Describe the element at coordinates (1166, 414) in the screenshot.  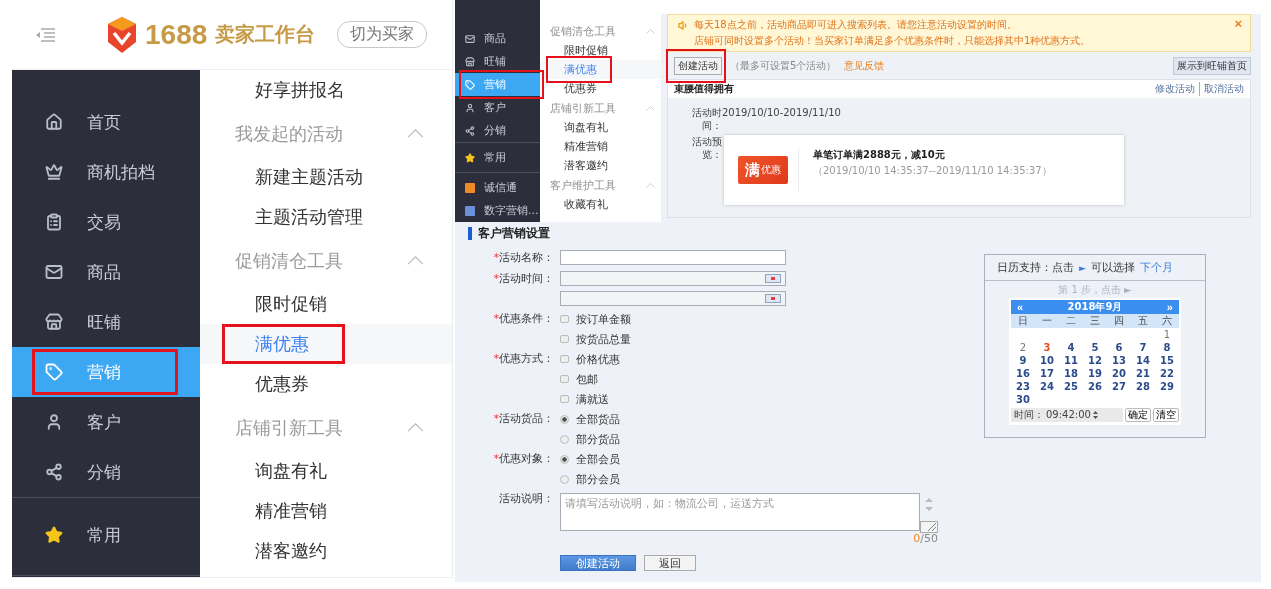
I see `clear-button: 清空` at that location.